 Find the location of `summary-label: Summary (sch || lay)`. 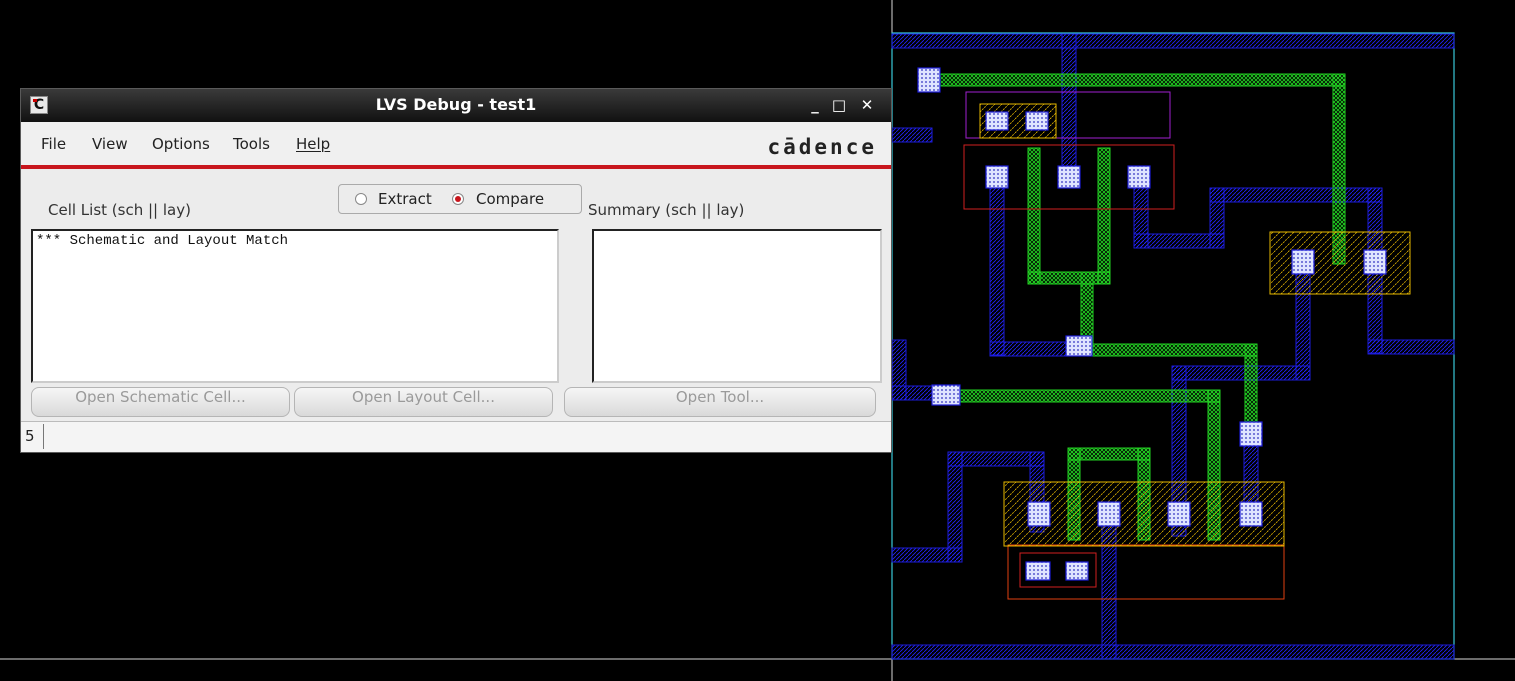

summary-label: Summary (sch || lay) is located at coordinates (666, 210).